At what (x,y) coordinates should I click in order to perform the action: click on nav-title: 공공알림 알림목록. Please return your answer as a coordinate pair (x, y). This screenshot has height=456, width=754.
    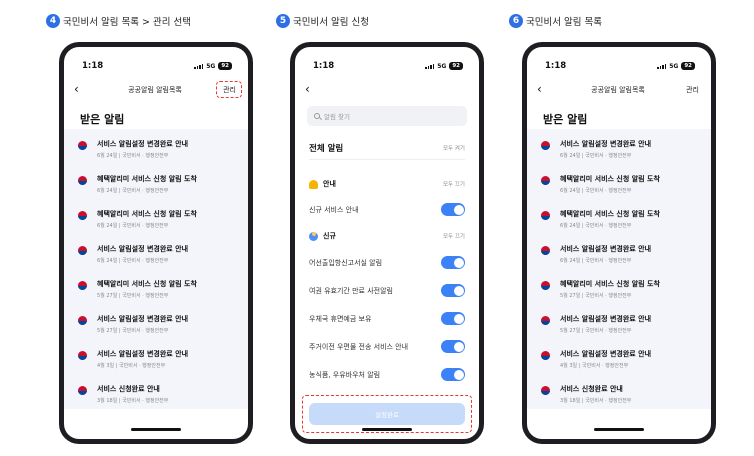
    Looking at the image, I should click on (618, 90).